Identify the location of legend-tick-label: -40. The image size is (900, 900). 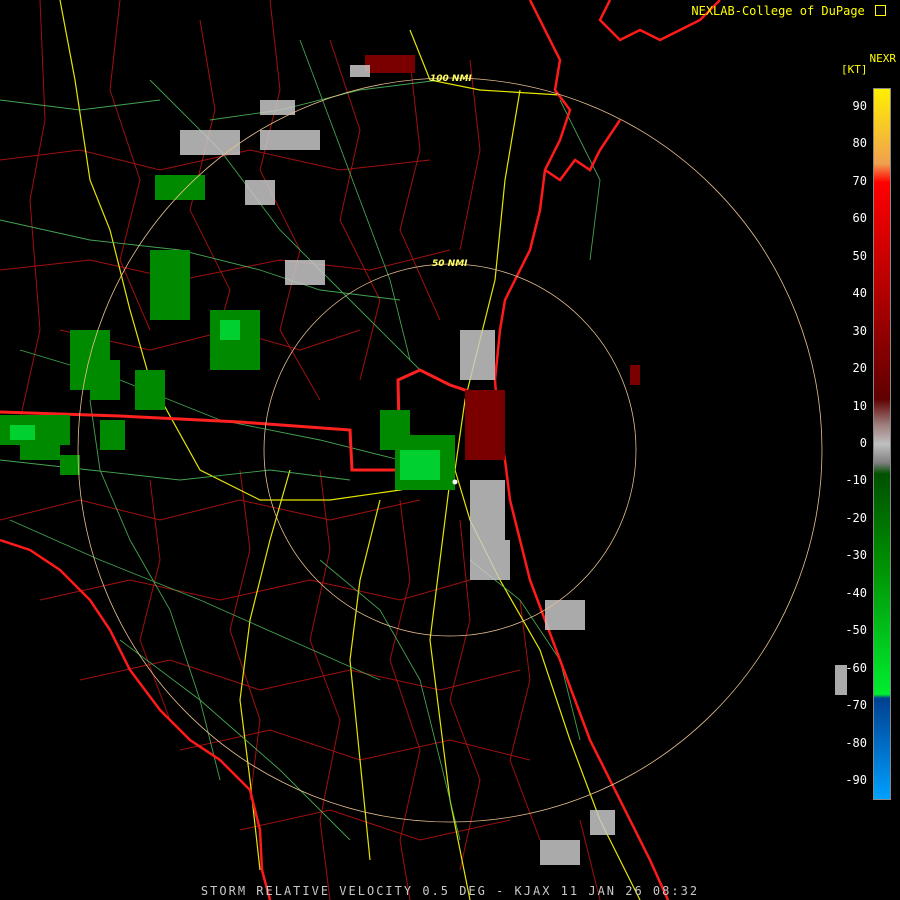
(856, 592).